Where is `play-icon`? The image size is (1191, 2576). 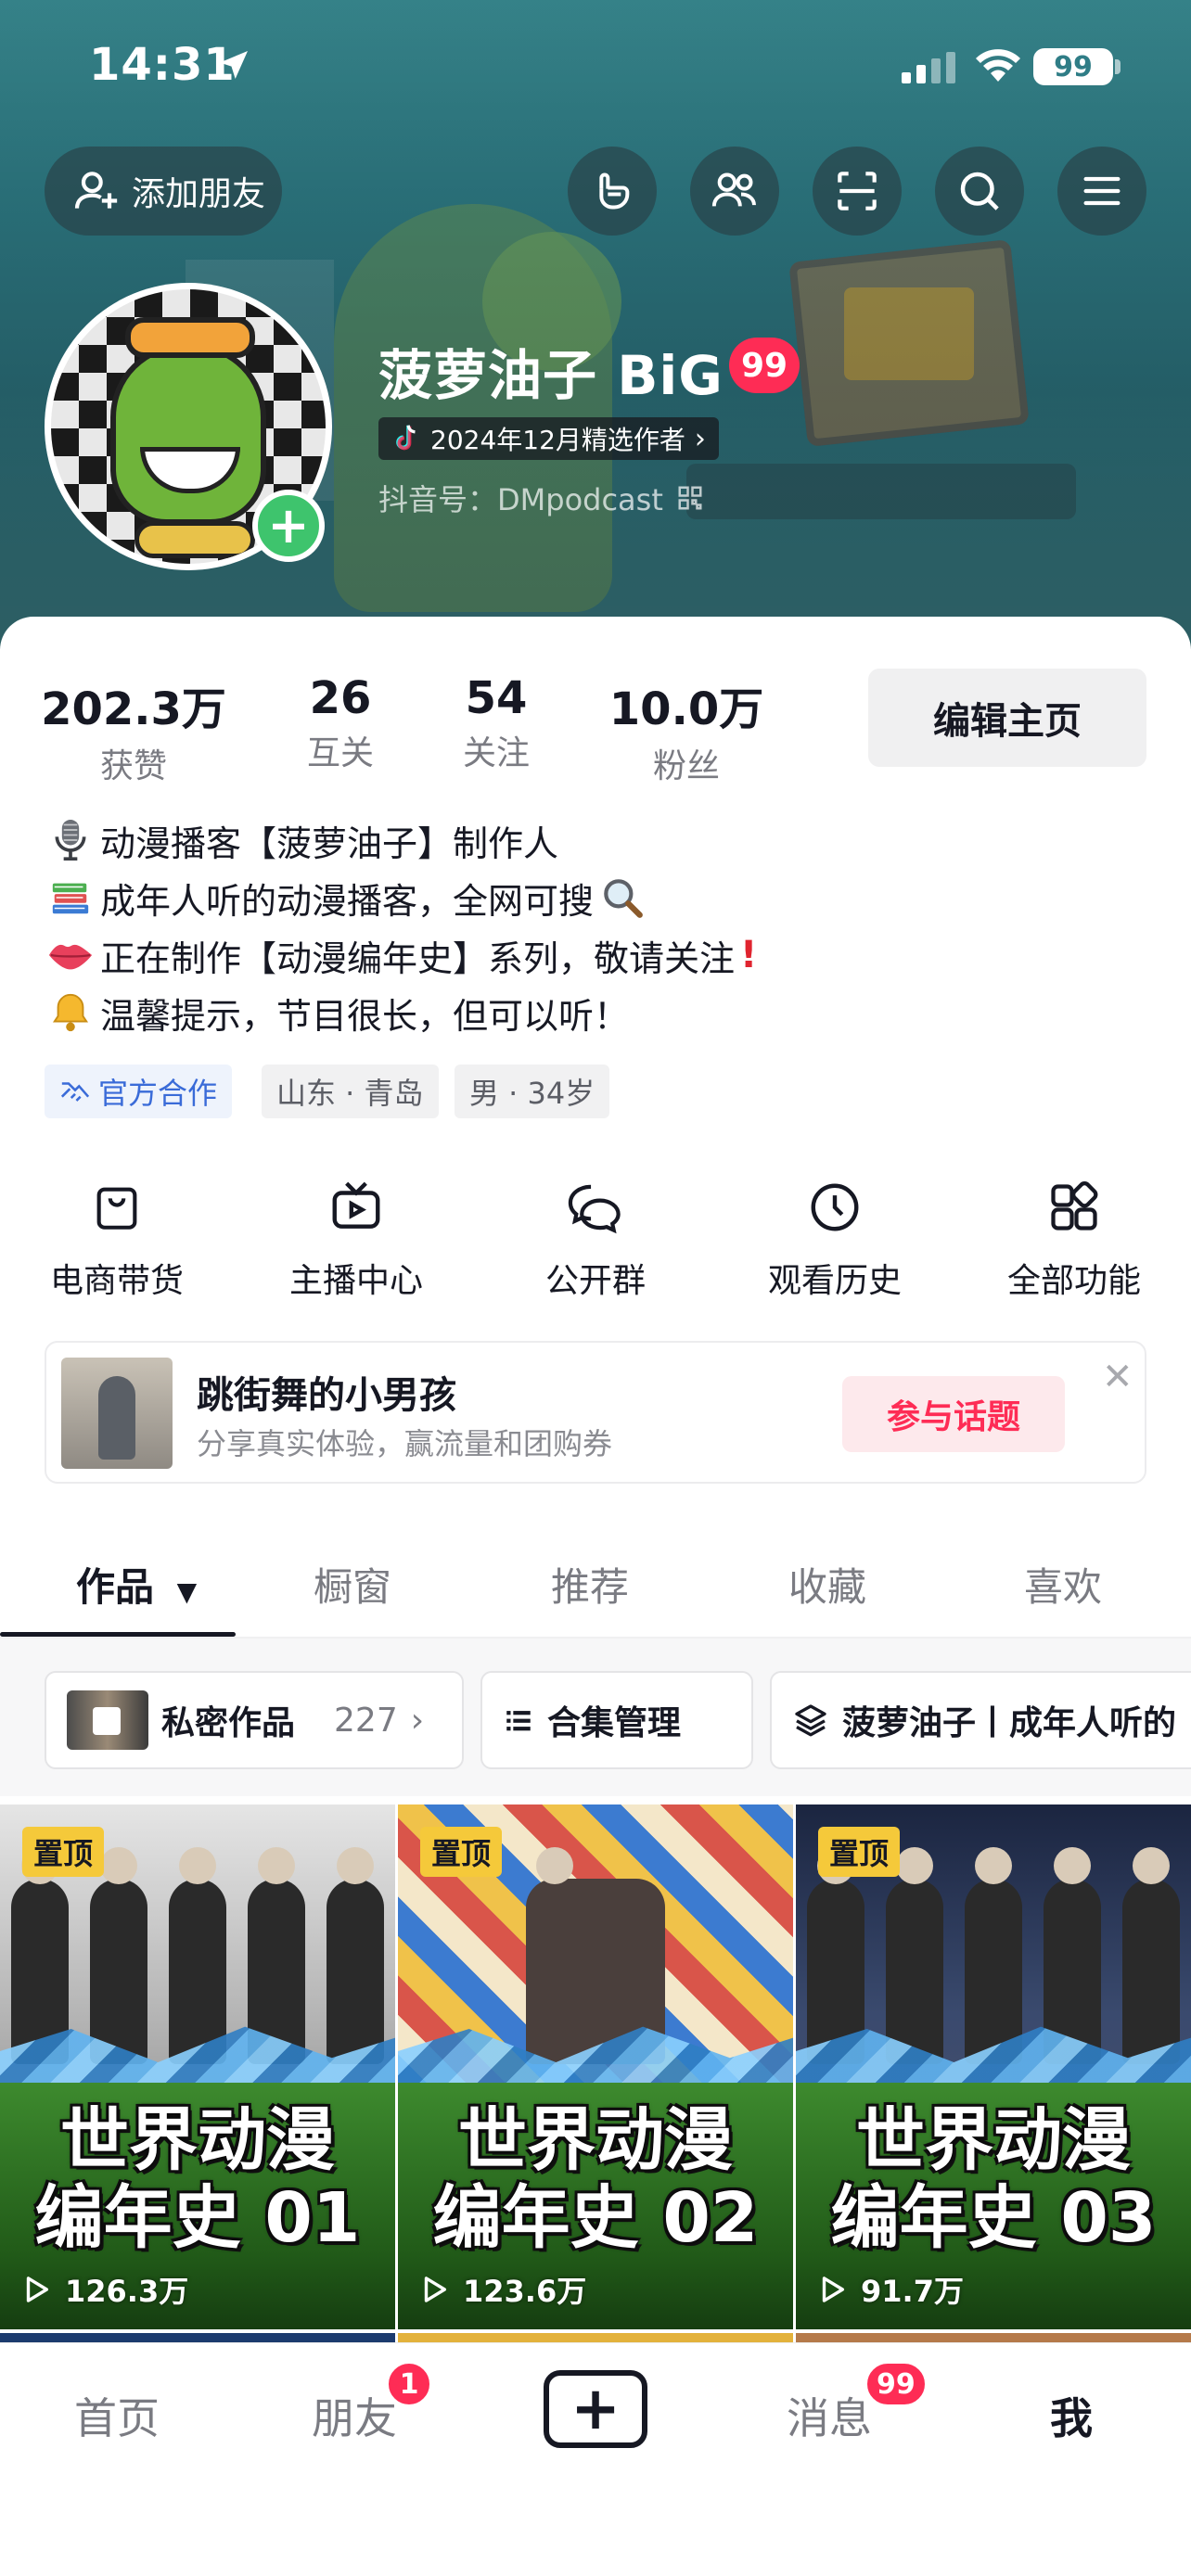 play-icon is located at coordinates (37, 2289).